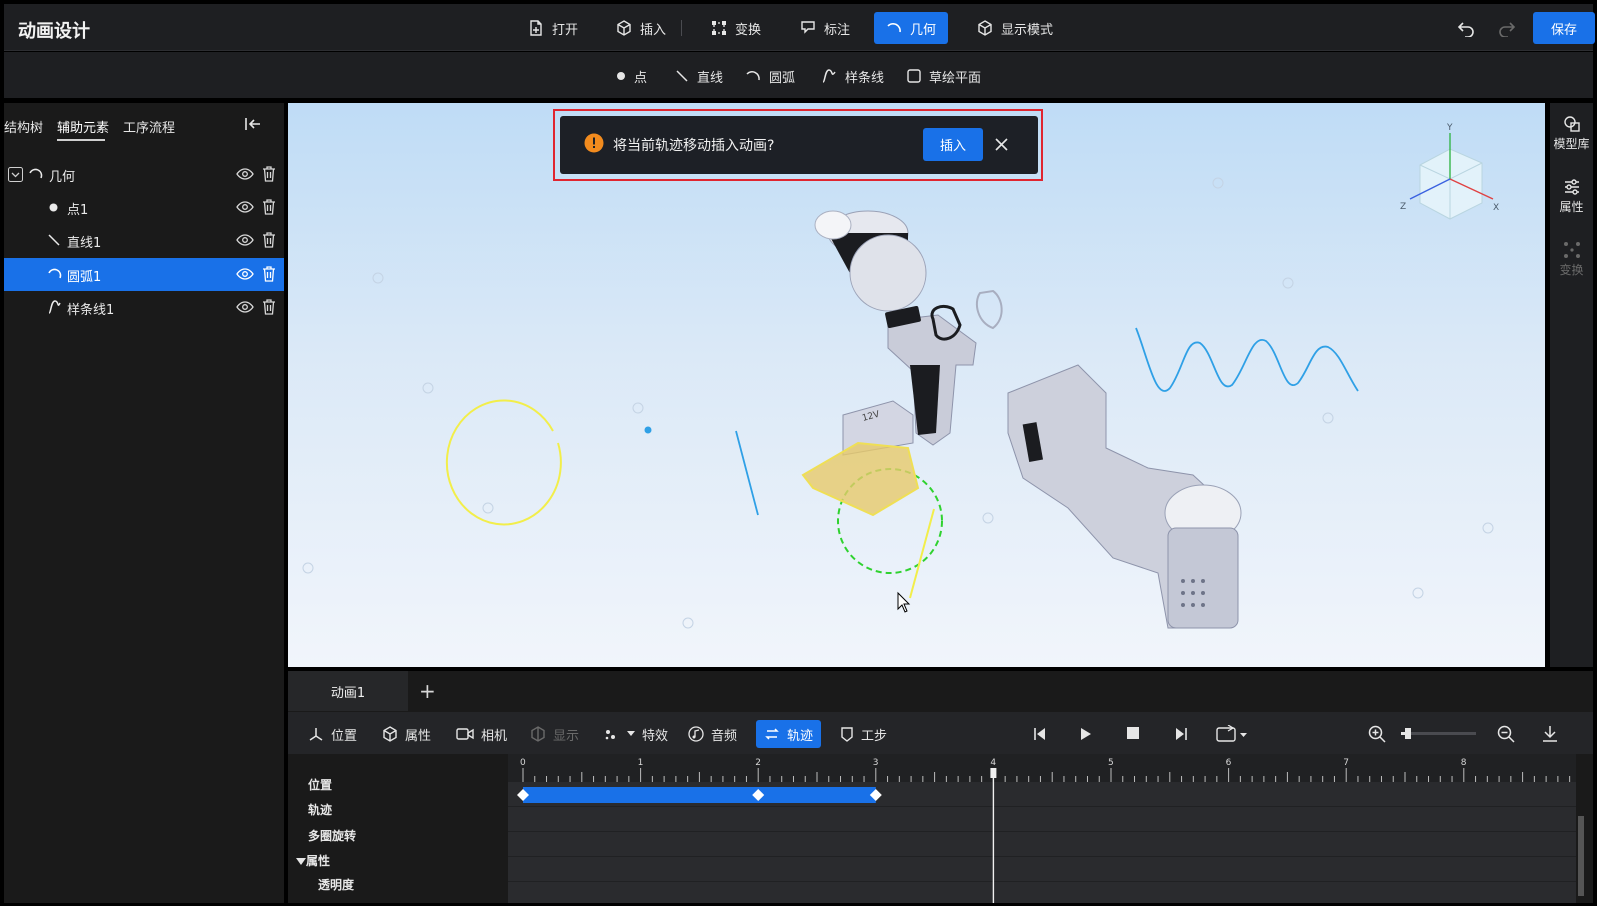 Image resolution: width=1597 pixels, height=906 pixels. What do you see at coordinates (772, 734) in the screenshot?
I see `trajectory-icon` at bounding box center [772, 734].